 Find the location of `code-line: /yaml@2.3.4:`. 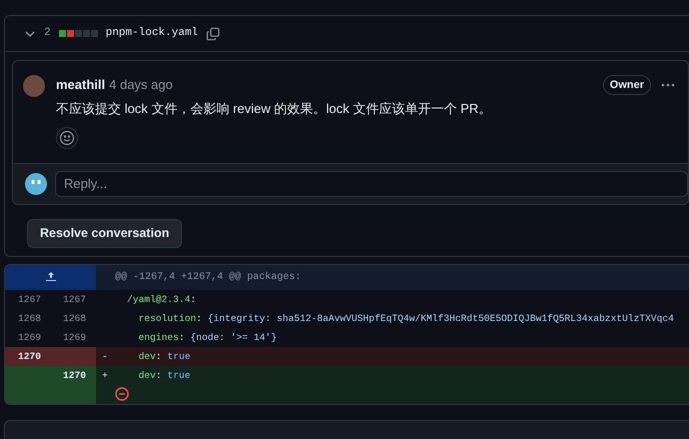

code-line: /yaml@2.3.4: is located at coordinates (161, 299).